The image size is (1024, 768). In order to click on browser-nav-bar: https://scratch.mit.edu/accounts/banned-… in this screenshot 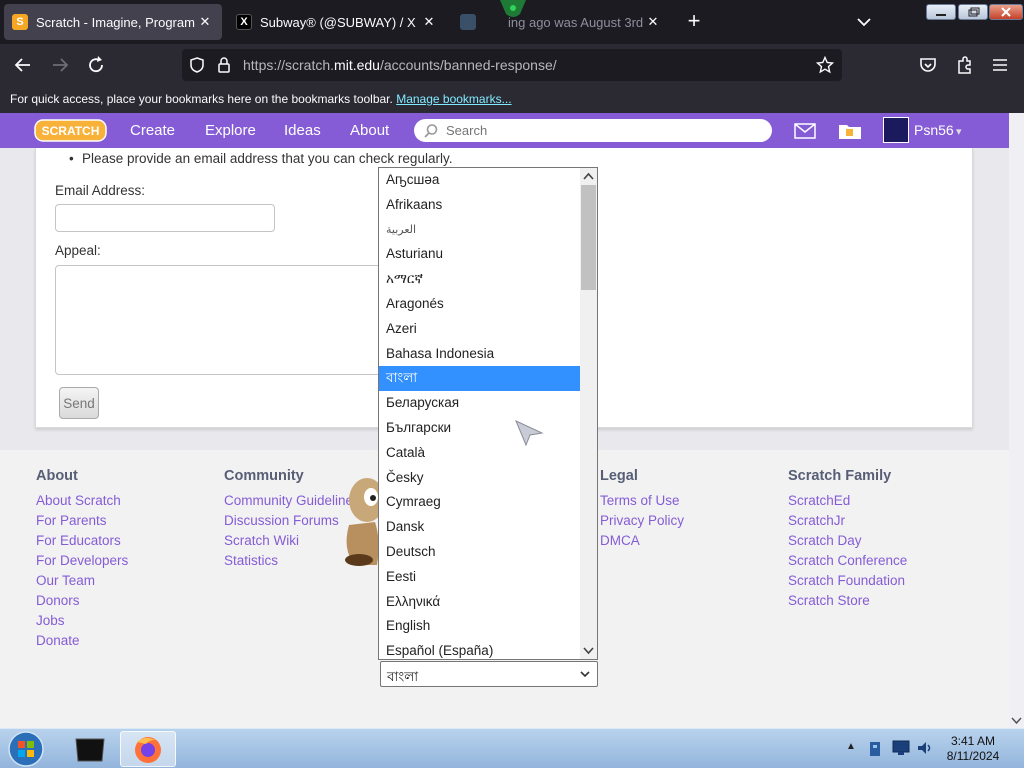, I will do `click(512, 65)`.